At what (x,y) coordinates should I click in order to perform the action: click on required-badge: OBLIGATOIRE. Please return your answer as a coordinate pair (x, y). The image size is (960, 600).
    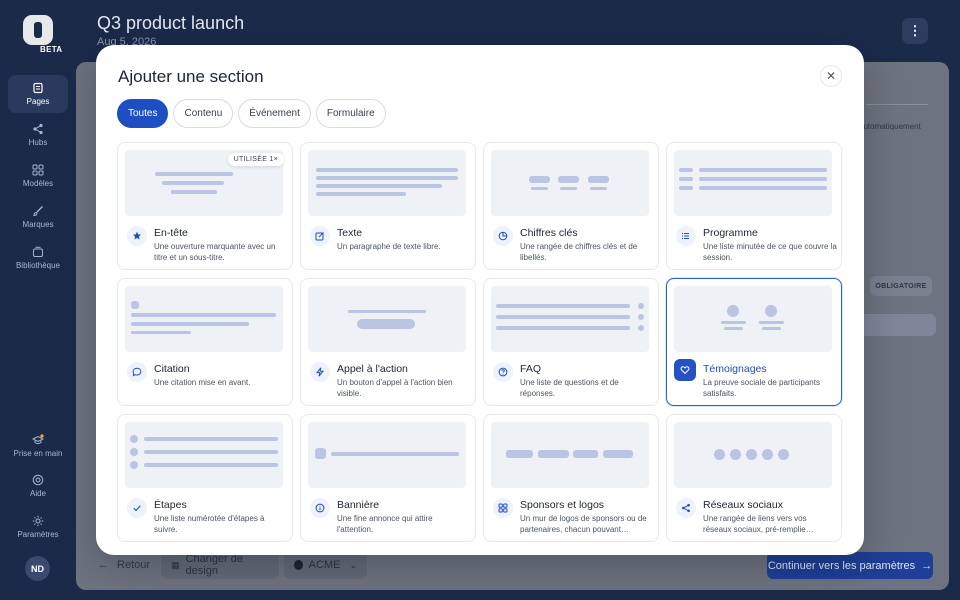
    Looking at the image, I should click on (901, 286).